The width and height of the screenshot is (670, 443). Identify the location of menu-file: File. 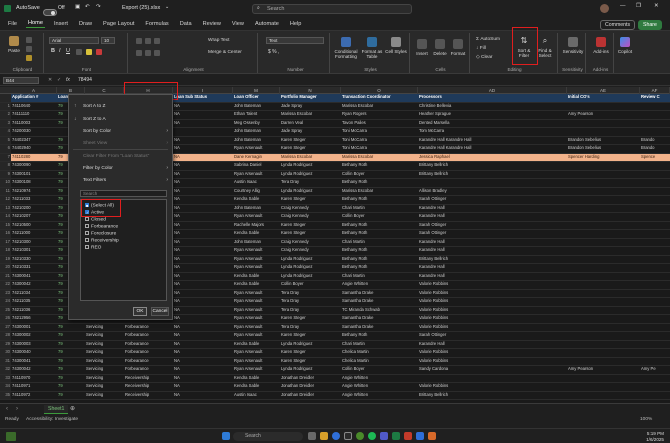
(12, 24).